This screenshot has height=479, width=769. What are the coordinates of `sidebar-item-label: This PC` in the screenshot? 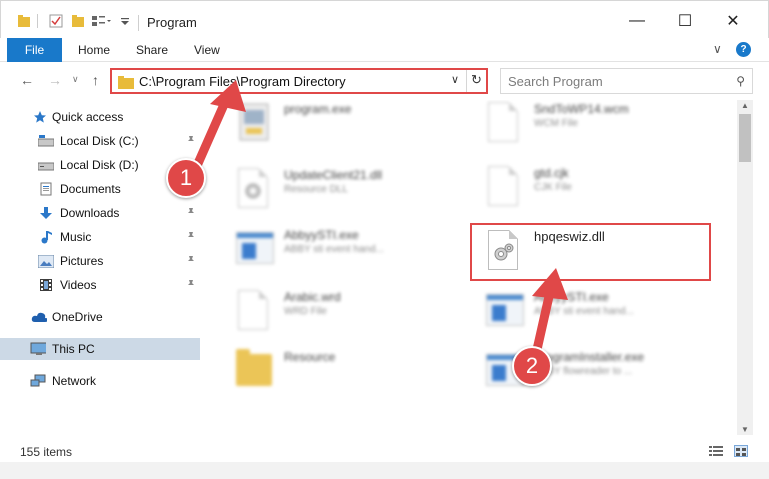 It's located at (73, 349).